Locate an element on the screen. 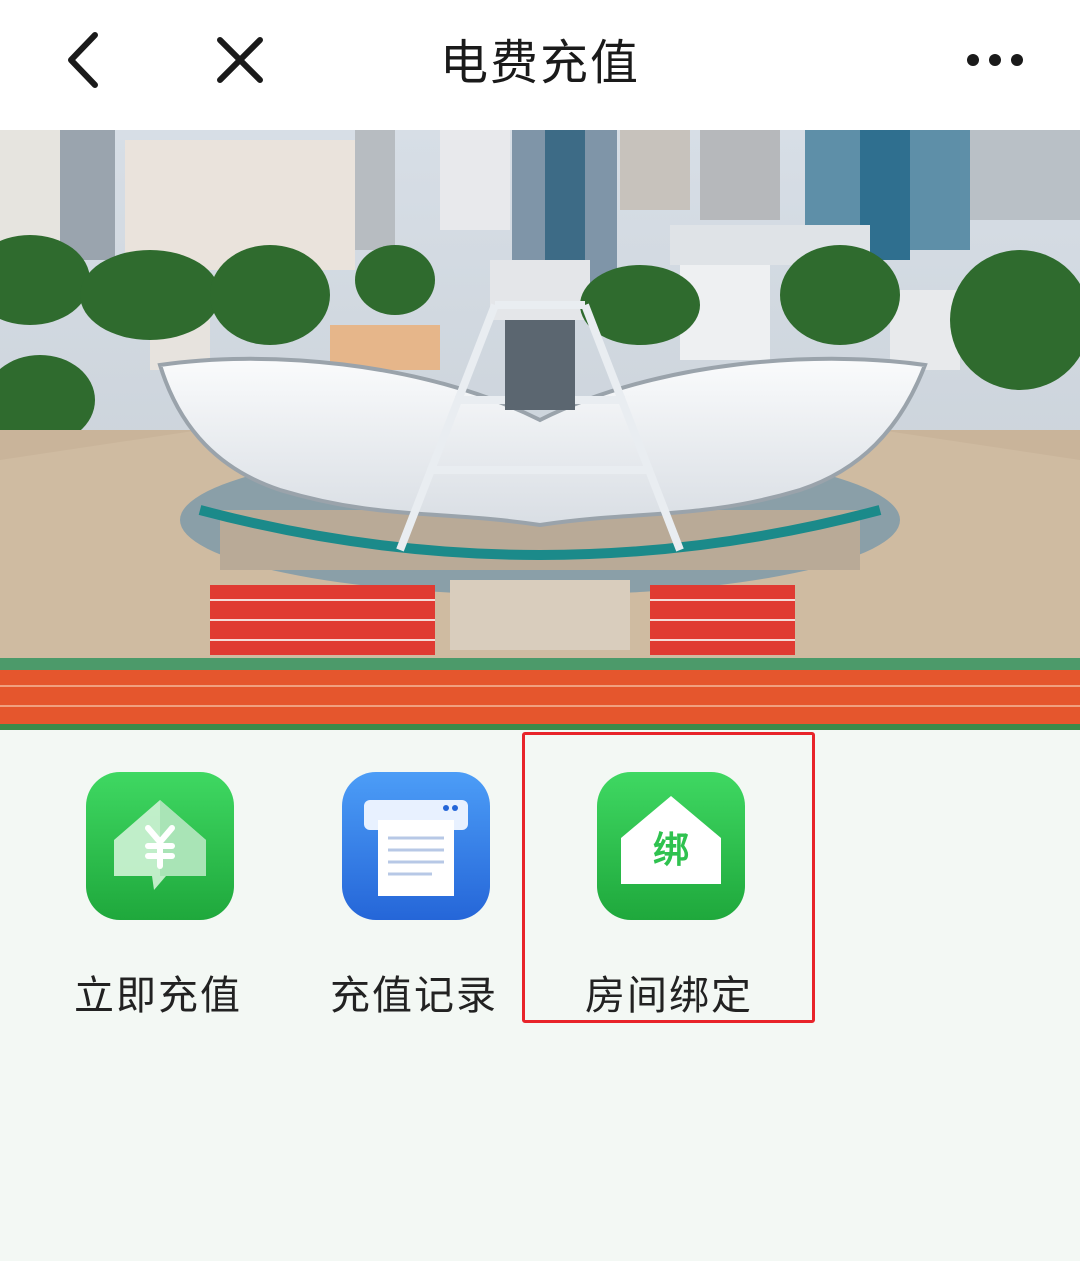 This screenshot has width=1080, height=1261. page-title: 电费充值 is located at coordinates (539, 63).